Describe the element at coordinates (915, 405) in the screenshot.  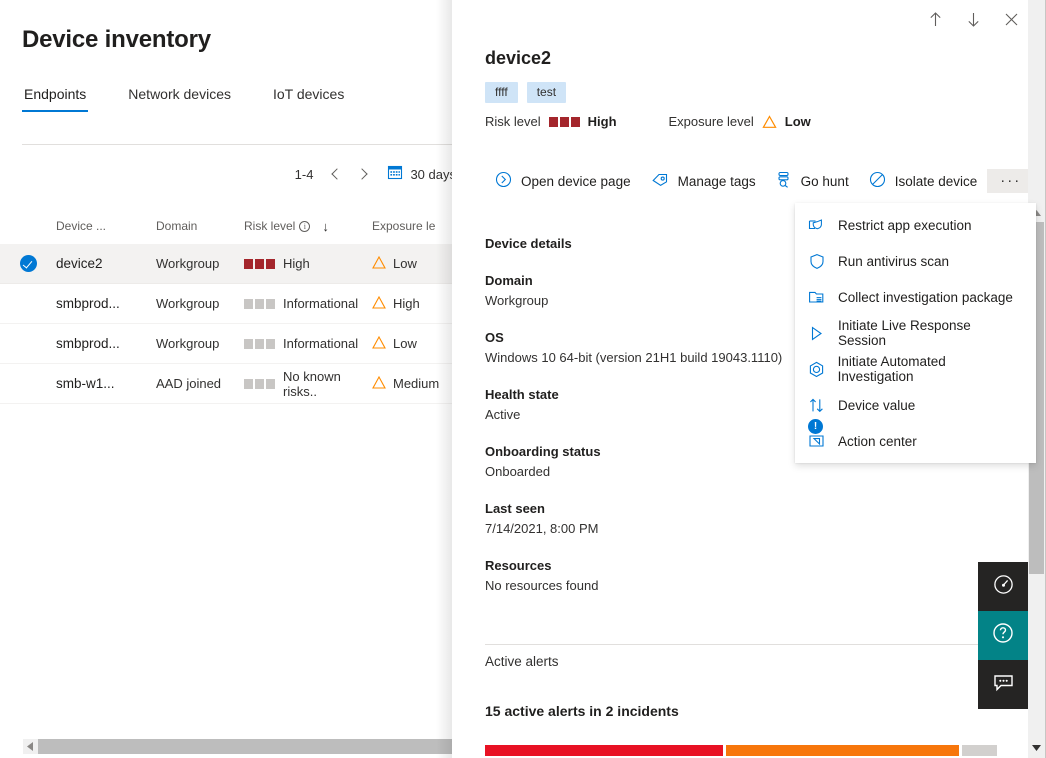
I see `menu-item-device-value: Device value` at that location.